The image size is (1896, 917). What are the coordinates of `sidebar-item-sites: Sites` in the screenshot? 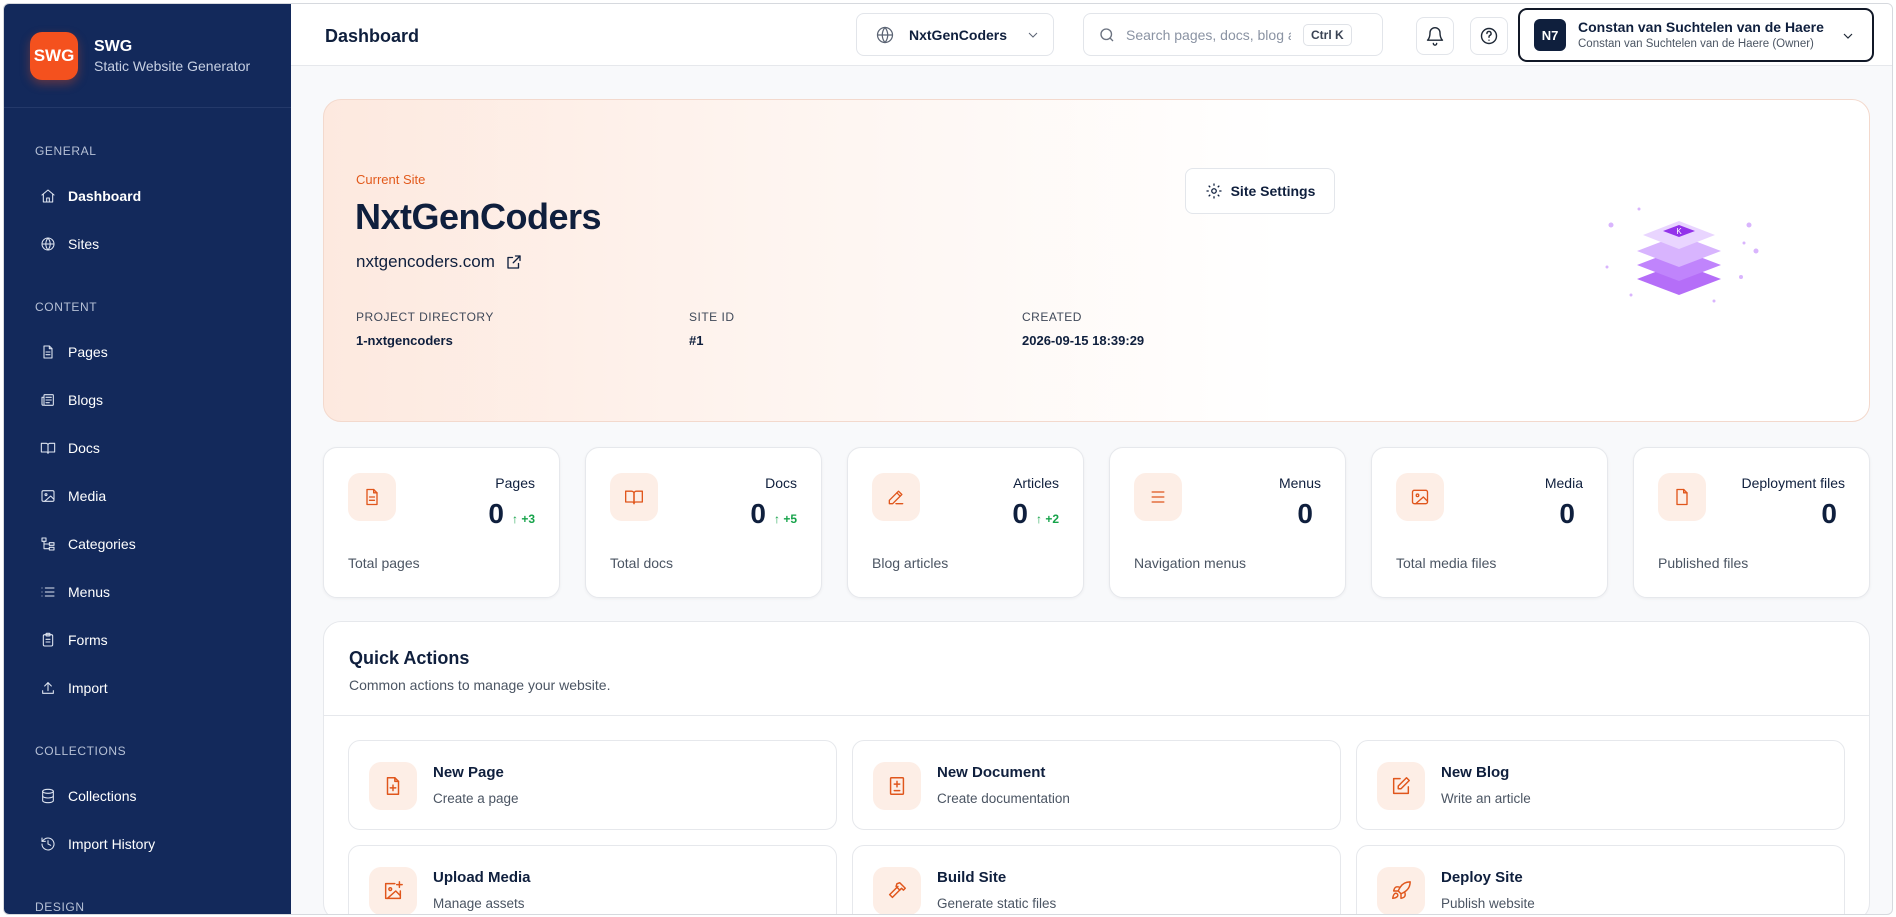 It's located at (147, 244).